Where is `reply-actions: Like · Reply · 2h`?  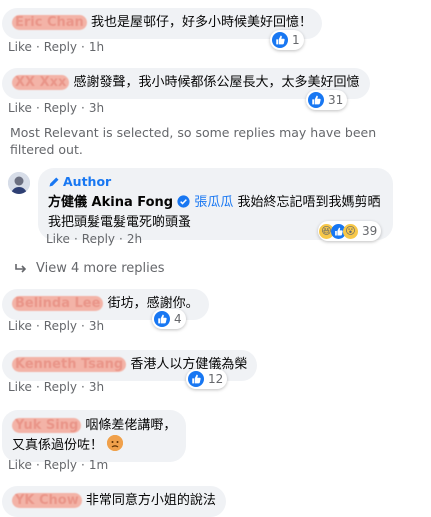
reply-actions: Like · Reply · 2h is located at coordinates (94, 239).